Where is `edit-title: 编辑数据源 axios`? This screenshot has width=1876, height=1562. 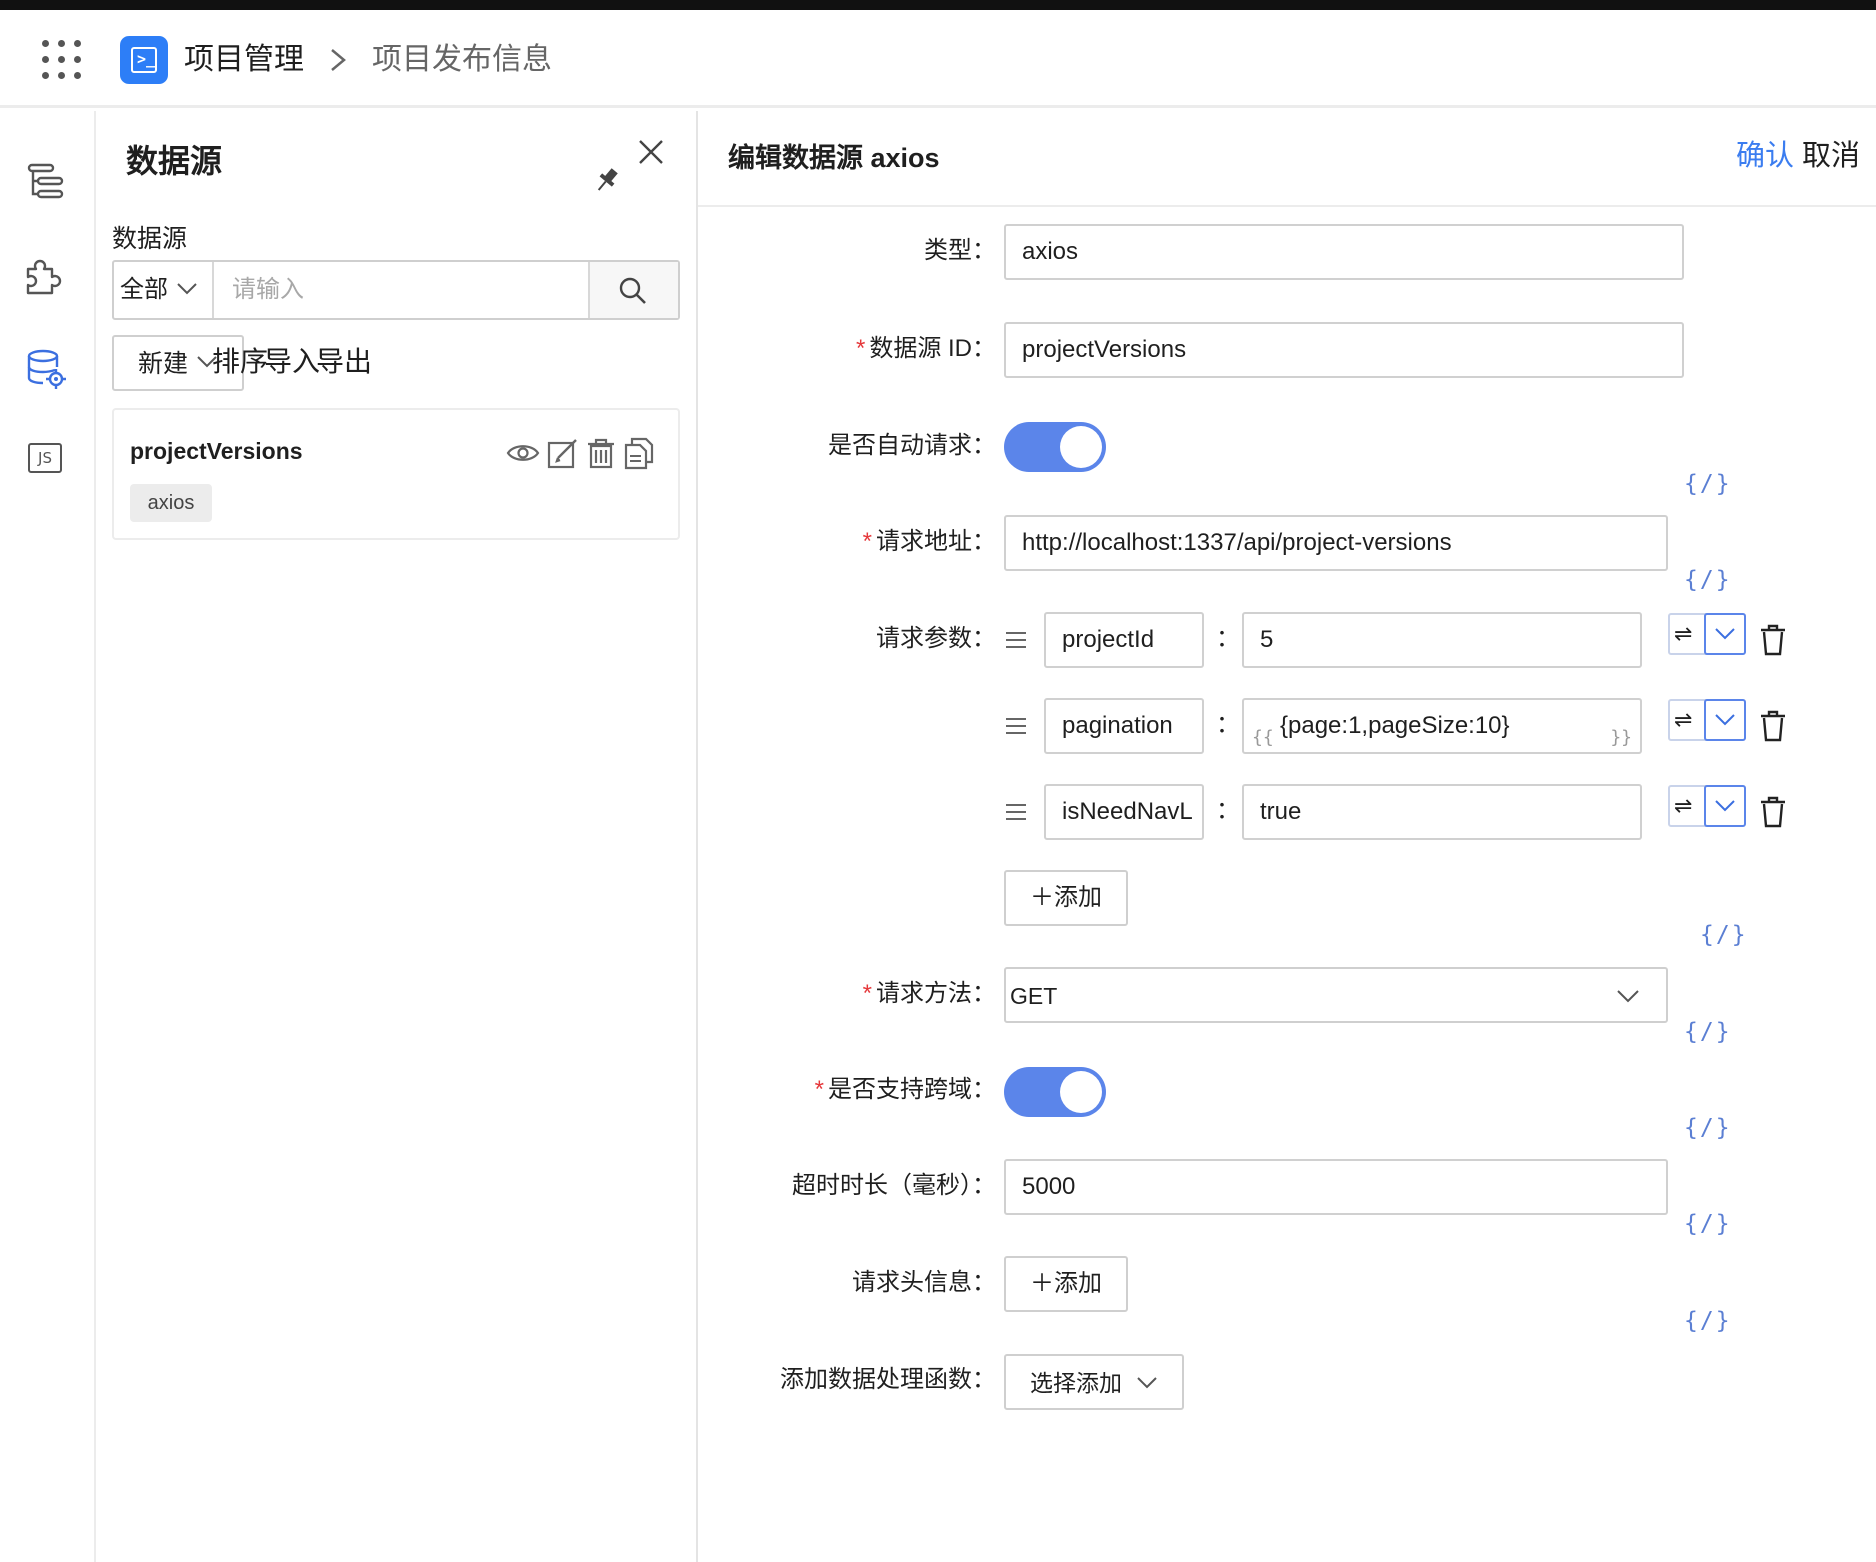
edit-title: 编辑数据源 axios is located at coordinates (834, 158).